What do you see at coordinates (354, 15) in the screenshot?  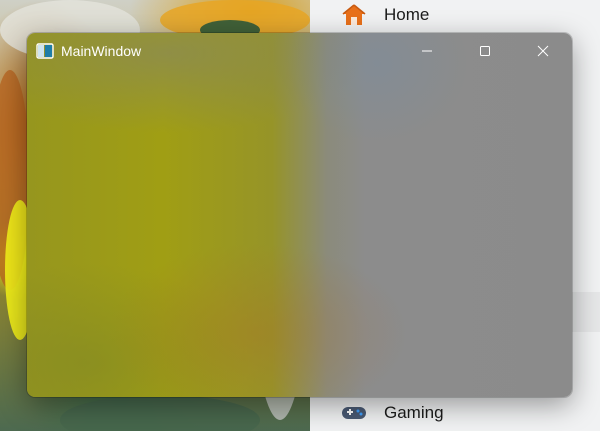 I see `home-icon` at bounding box center [354, 15].